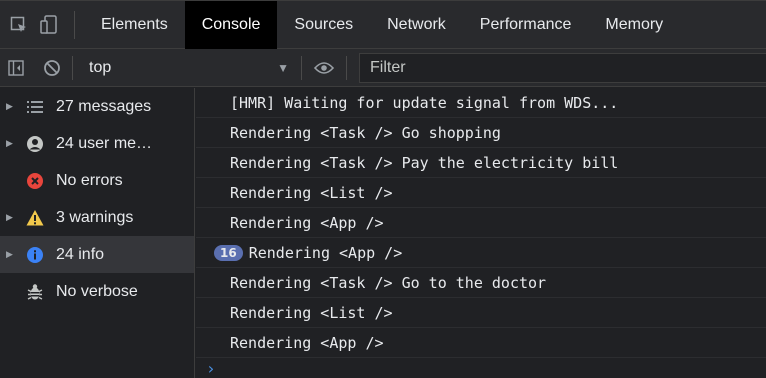 This screenshot has height=378, width=766. I want to click on tab-memory: Memory, so click(627, 25).